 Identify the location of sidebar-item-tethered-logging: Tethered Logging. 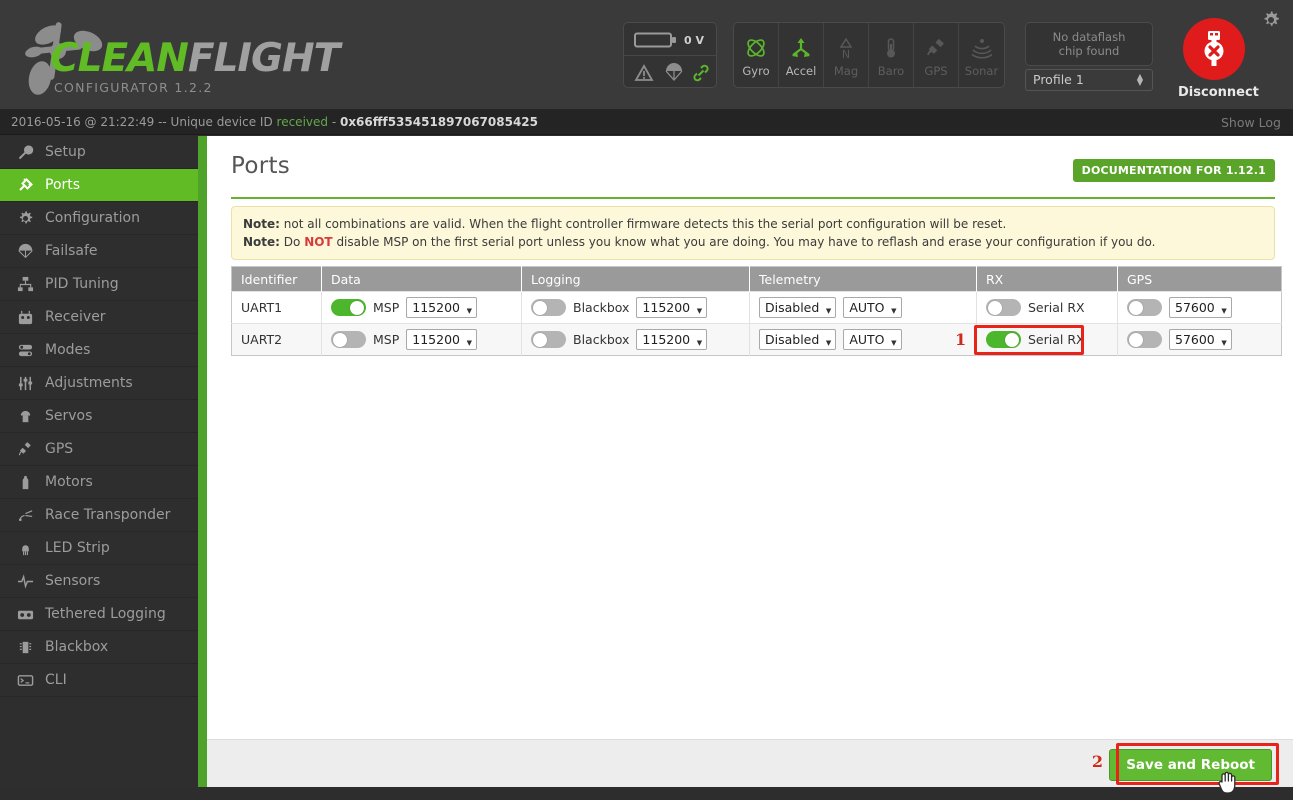
(99, 614).